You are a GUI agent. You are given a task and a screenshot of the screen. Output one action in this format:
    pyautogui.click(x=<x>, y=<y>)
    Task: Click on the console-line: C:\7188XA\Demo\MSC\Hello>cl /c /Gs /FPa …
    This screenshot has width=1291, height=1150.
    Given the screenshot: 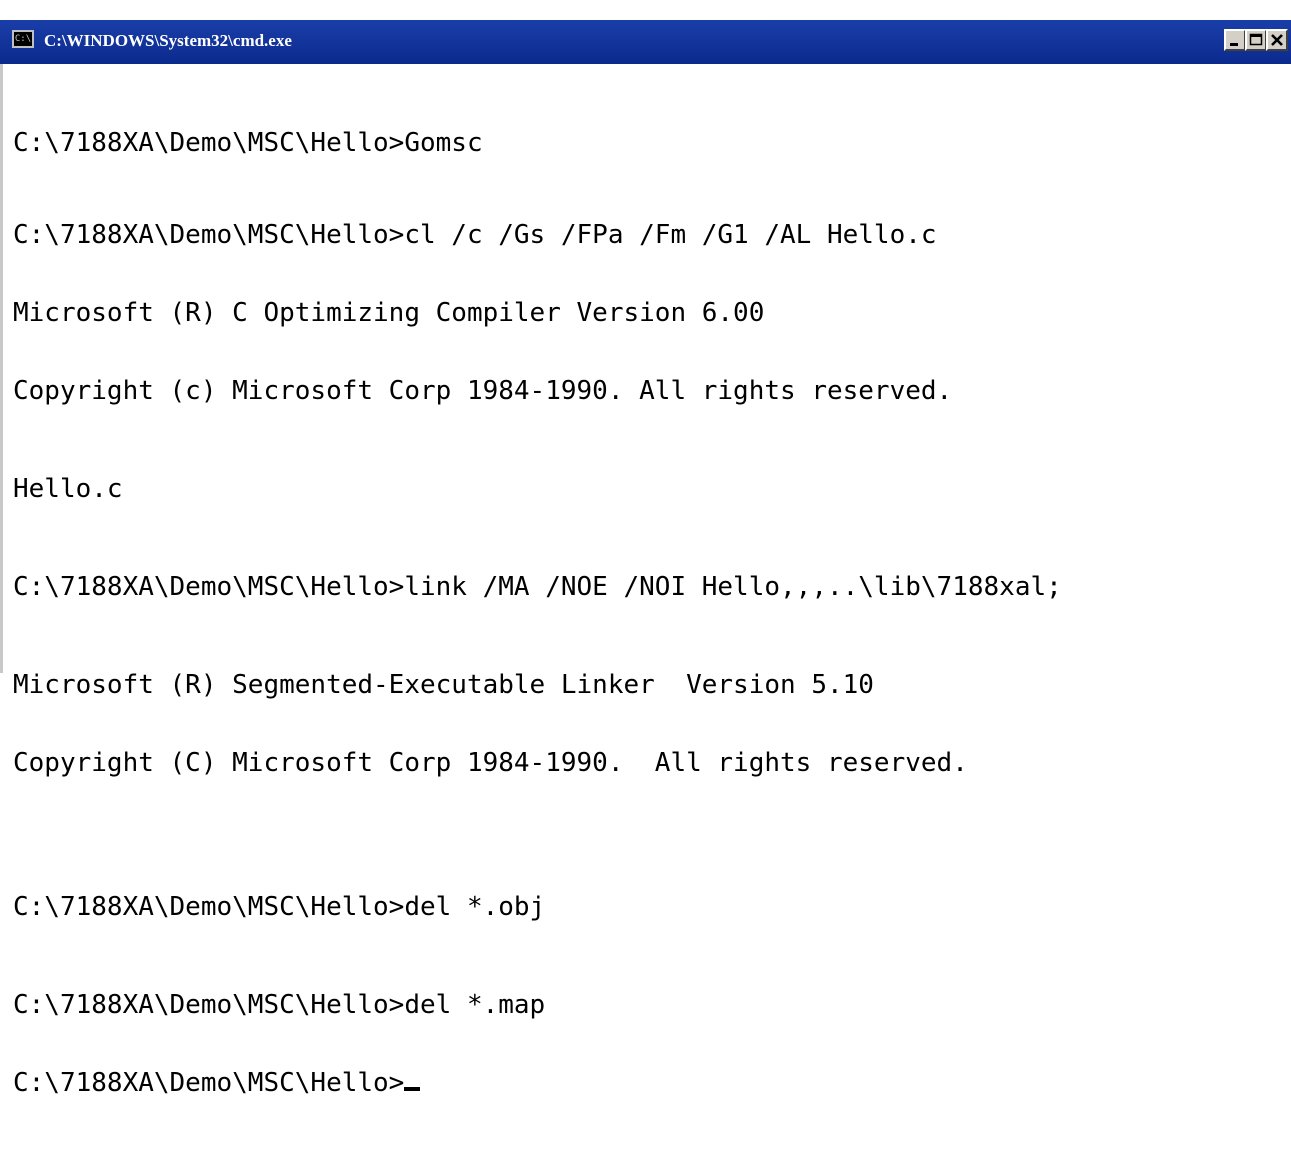 What is the action you would take?
    pyautogui.click(x=475, y=235)
    